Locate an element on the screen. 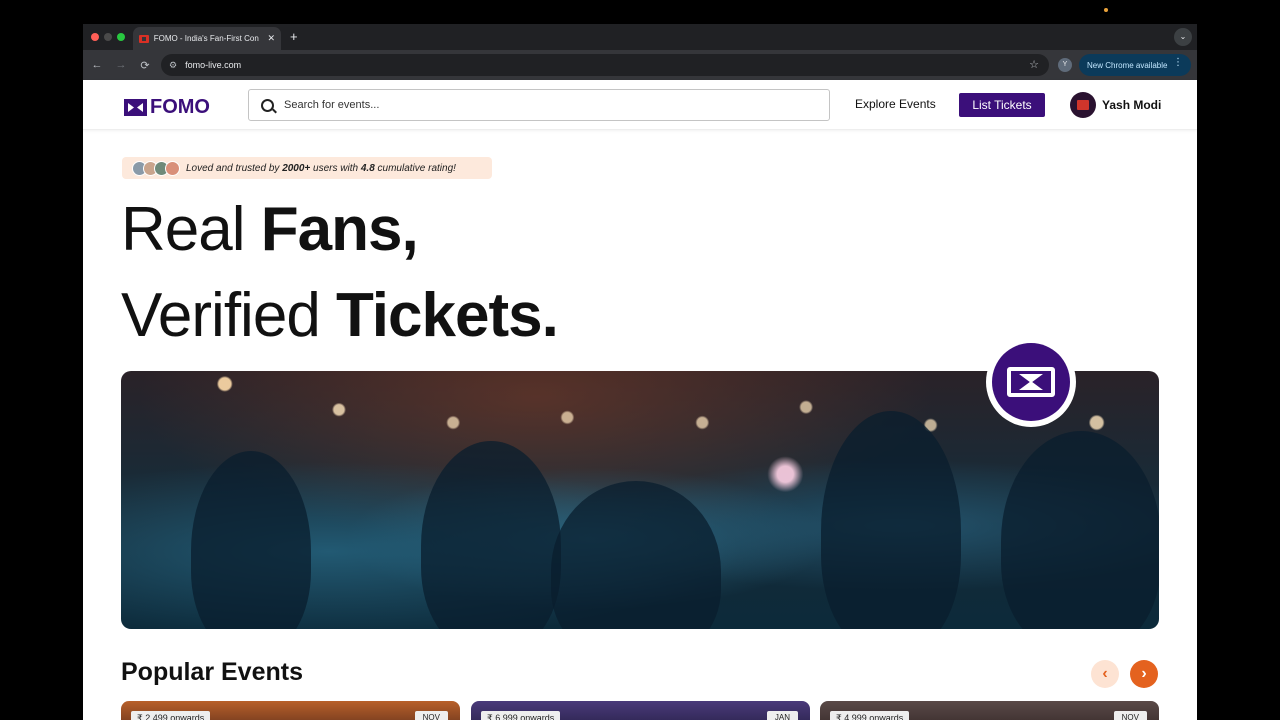  event-price: ₹ 2,499 onwards is located at coordinates (171, 715).